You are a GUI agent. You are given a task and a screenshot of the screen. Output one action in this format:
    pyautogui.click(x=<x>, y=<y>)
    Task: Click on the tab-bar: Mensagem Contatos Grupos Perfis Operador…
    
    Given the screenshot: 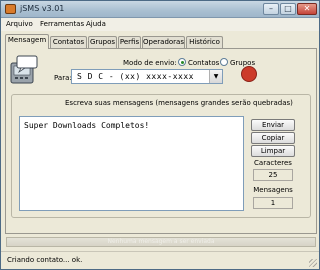 What is the action you would take?
    pyautogui.click(x=161, y=41)
    